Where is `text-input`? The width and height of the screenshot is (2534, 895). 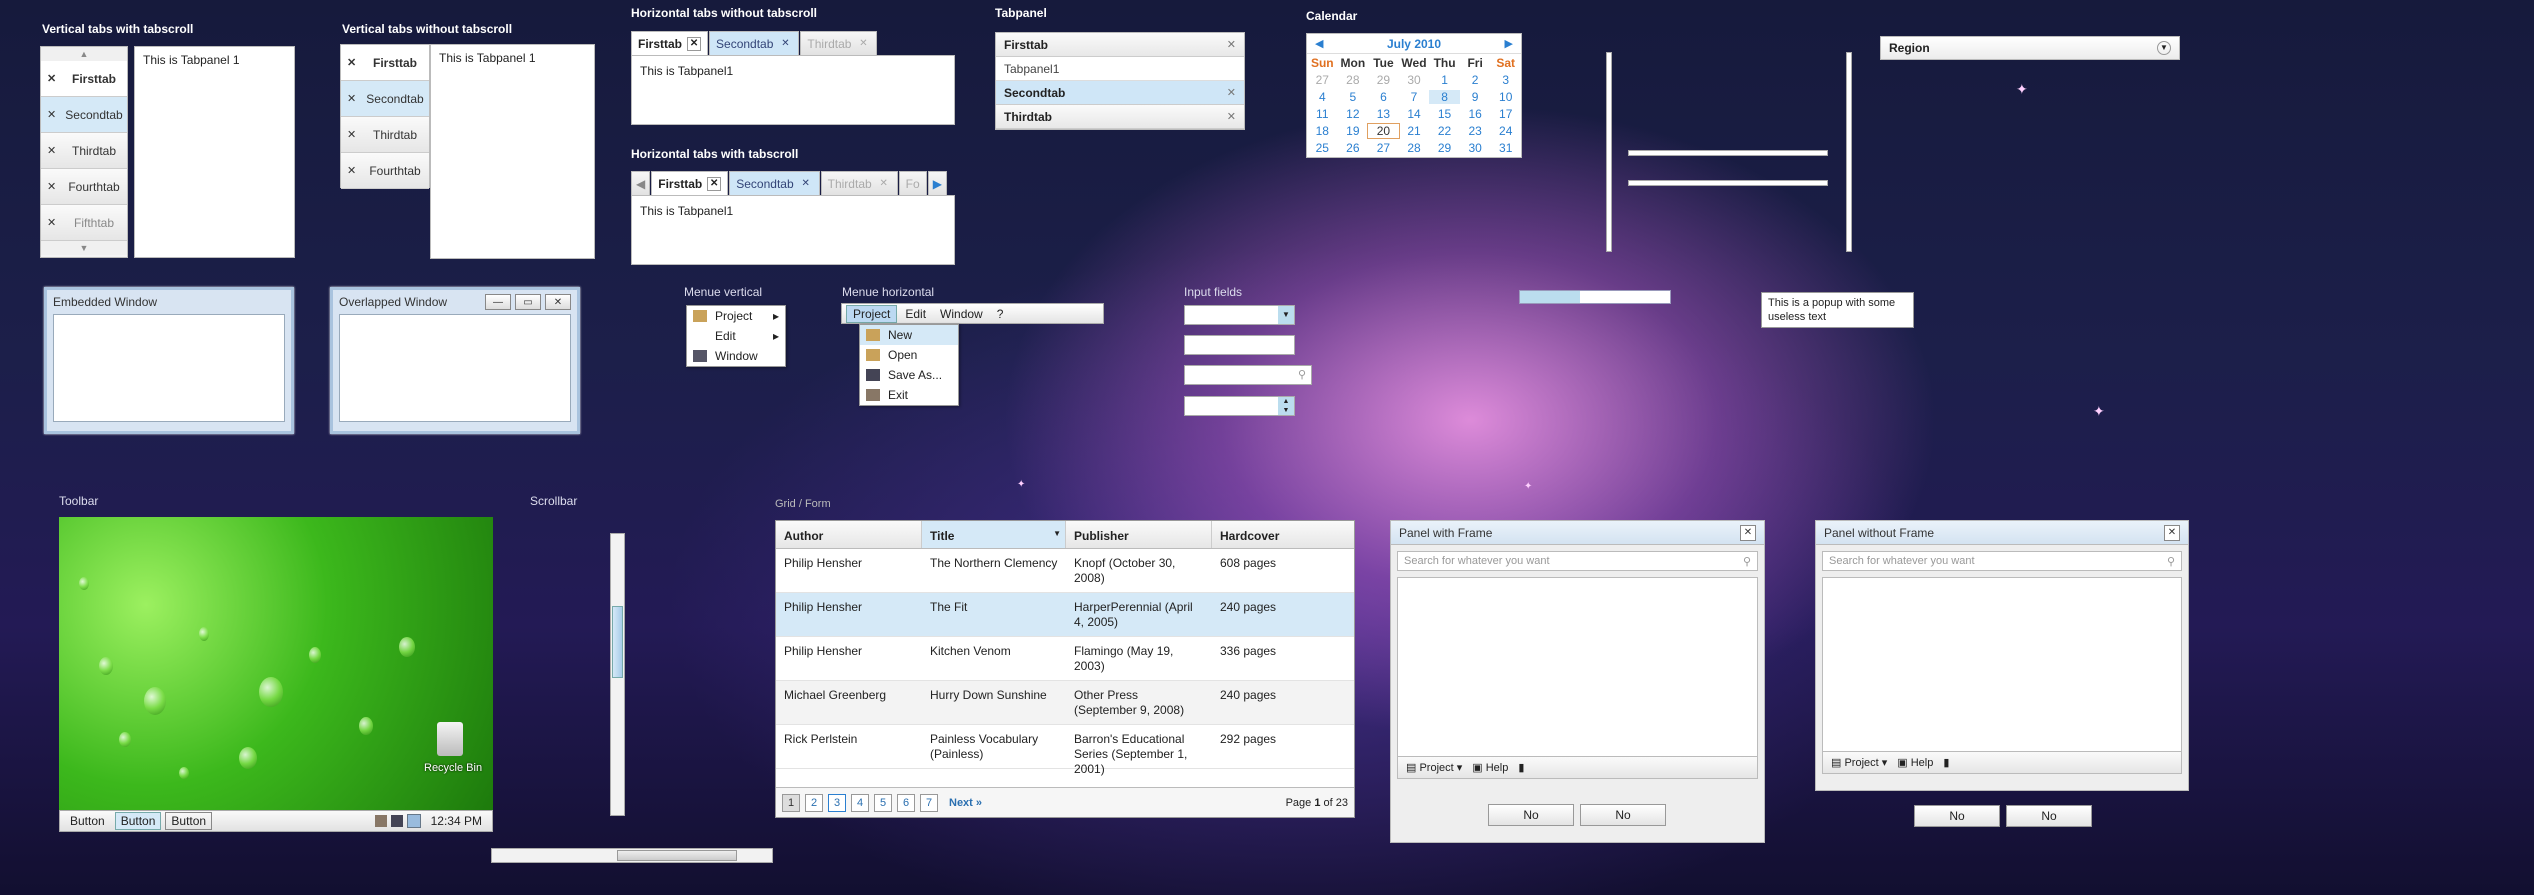 text-input is located at coordinates (1239, 345).